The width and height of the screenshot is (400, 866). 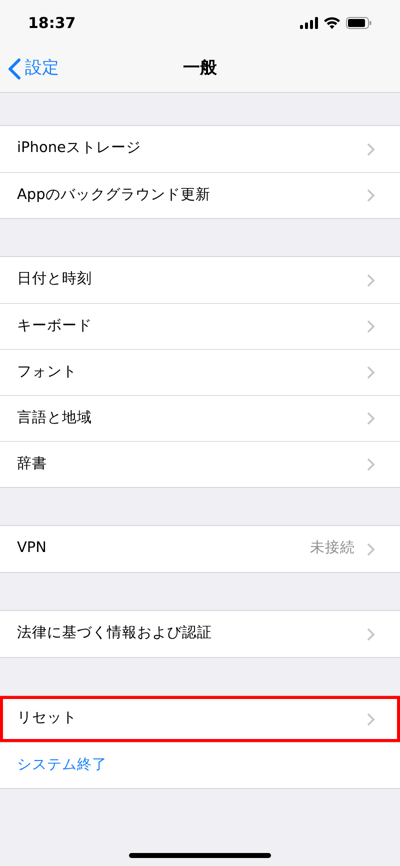 What do you see at coordinates (32, 548) in the screenshot?
I see `row-label: VPN` at bounding box center [32, 548].